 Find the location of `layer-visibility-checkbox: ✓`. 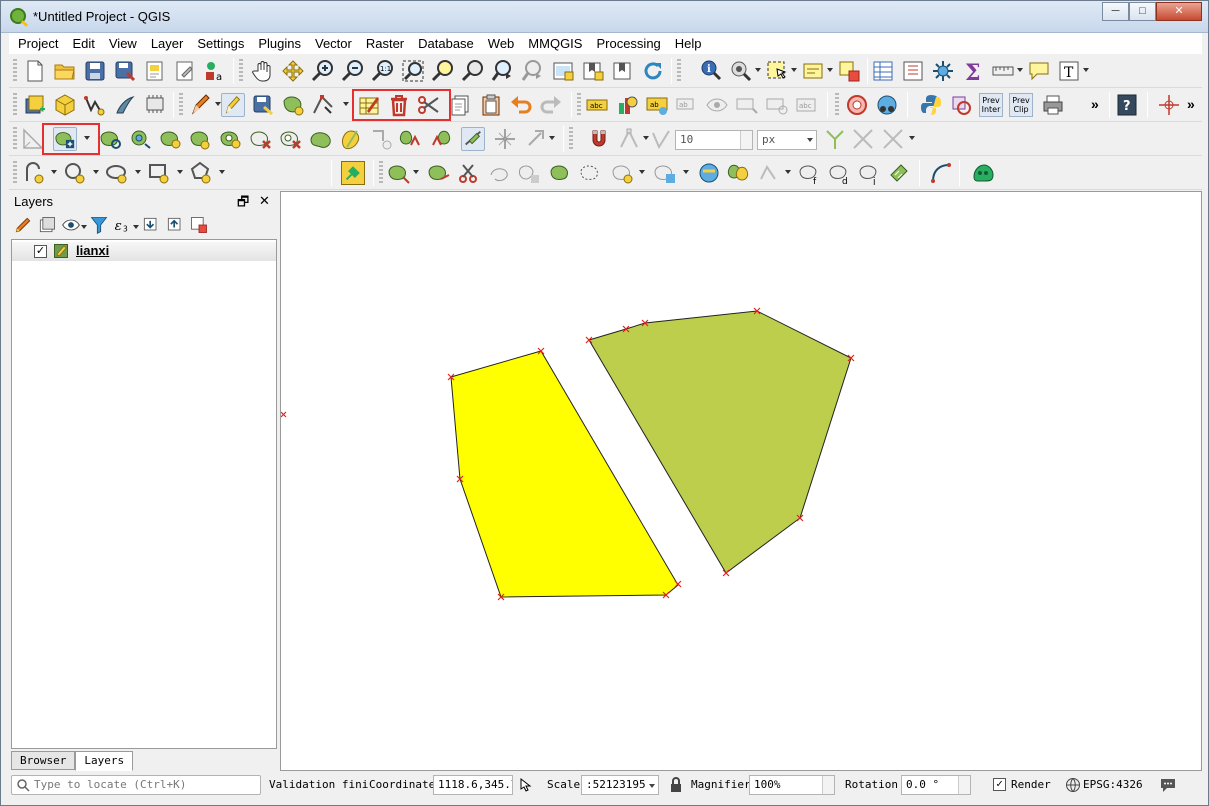

layer-visibility-checkbox: ✓ is located at coordinates (40, 251).